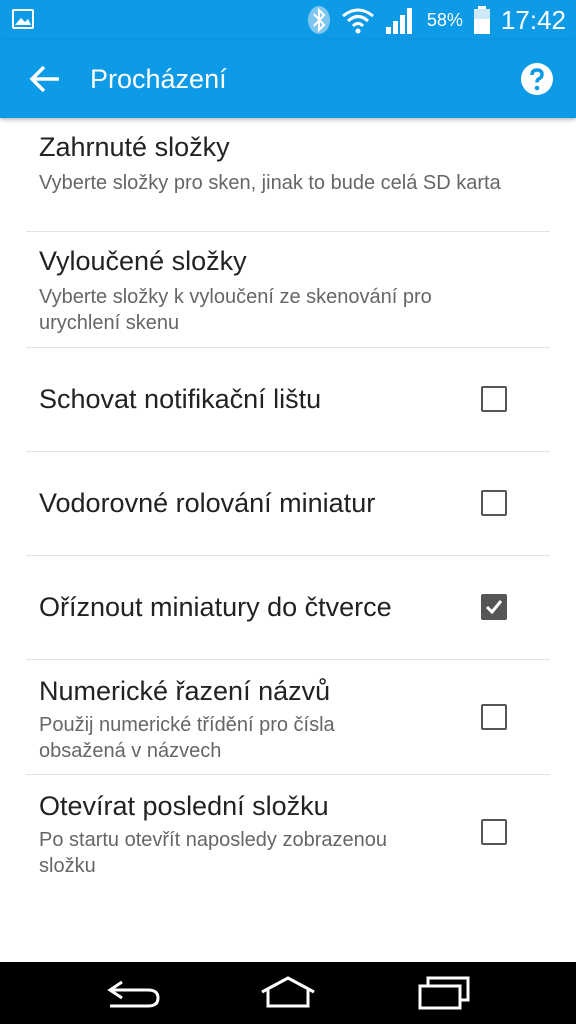 This screenshot has width=576, height=1024. Describe the element at coordinates (494, 717) in the screenshot. I see `numeric-sort-checkbox` at that location.